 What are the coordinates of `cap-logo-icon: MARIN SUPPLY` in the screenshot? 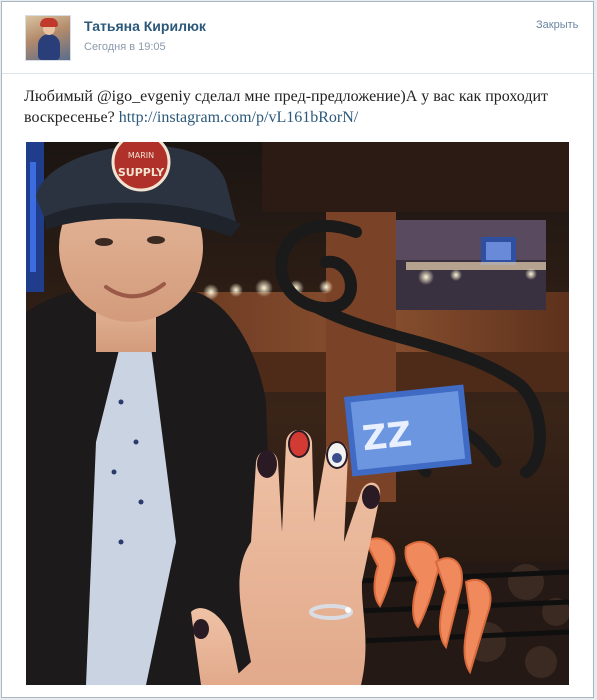 It's located at (141, 167).